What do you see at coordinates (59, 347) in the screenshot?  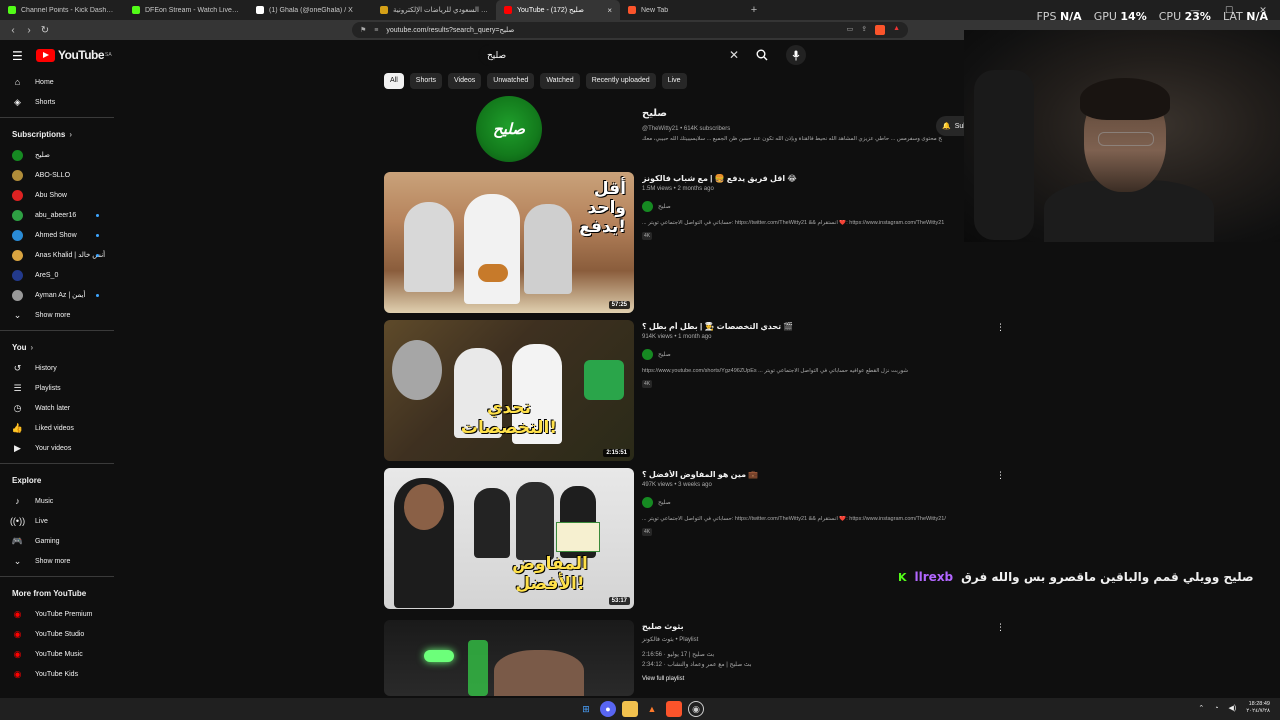 I see `you-header: You ›` at bounding box center [59, 347].